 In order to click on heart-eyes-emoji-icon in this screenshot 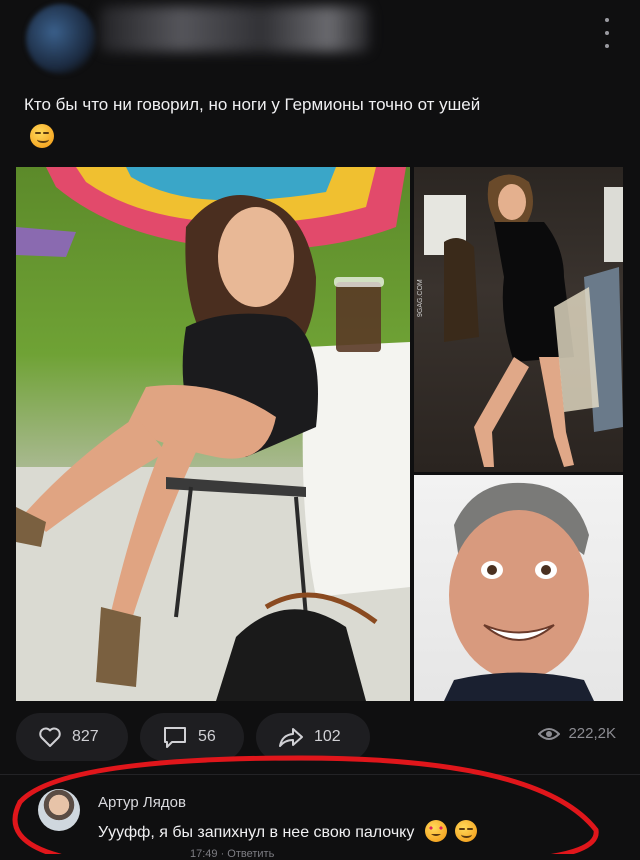, I will do `click(435, 831)`.